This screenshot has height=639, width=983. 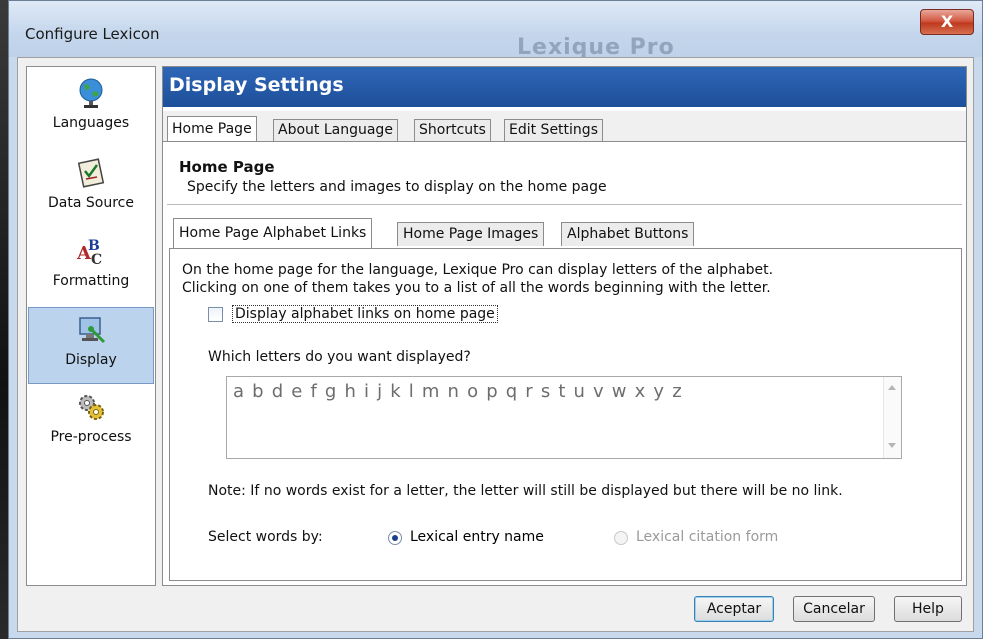 What do you see at coordinates (212, 129) in the screenshot?
I see `tab-home-page: Home Page` at bounding box center [212, 129].